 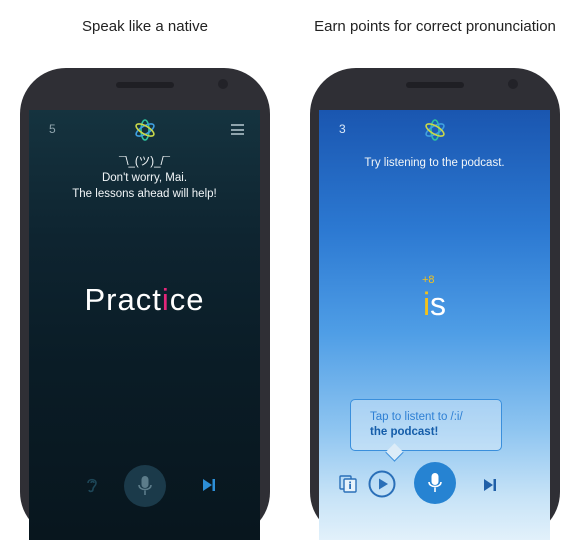 What do you see at coordinates (342, 129) in the screenshot?
I see `lesson-counter: 3` at bounding box center [342, 129].